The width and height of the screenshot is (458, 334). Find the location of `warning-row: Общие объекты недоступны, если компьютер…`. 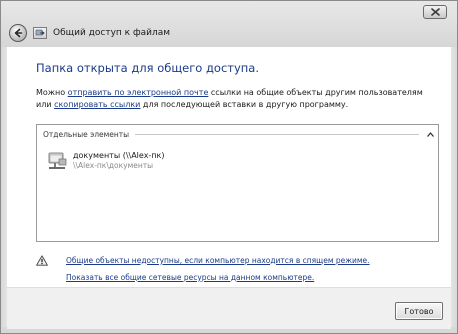

warning-row: Общие объекты недоступны, если компьютер… is located at coordinates (238, 260).